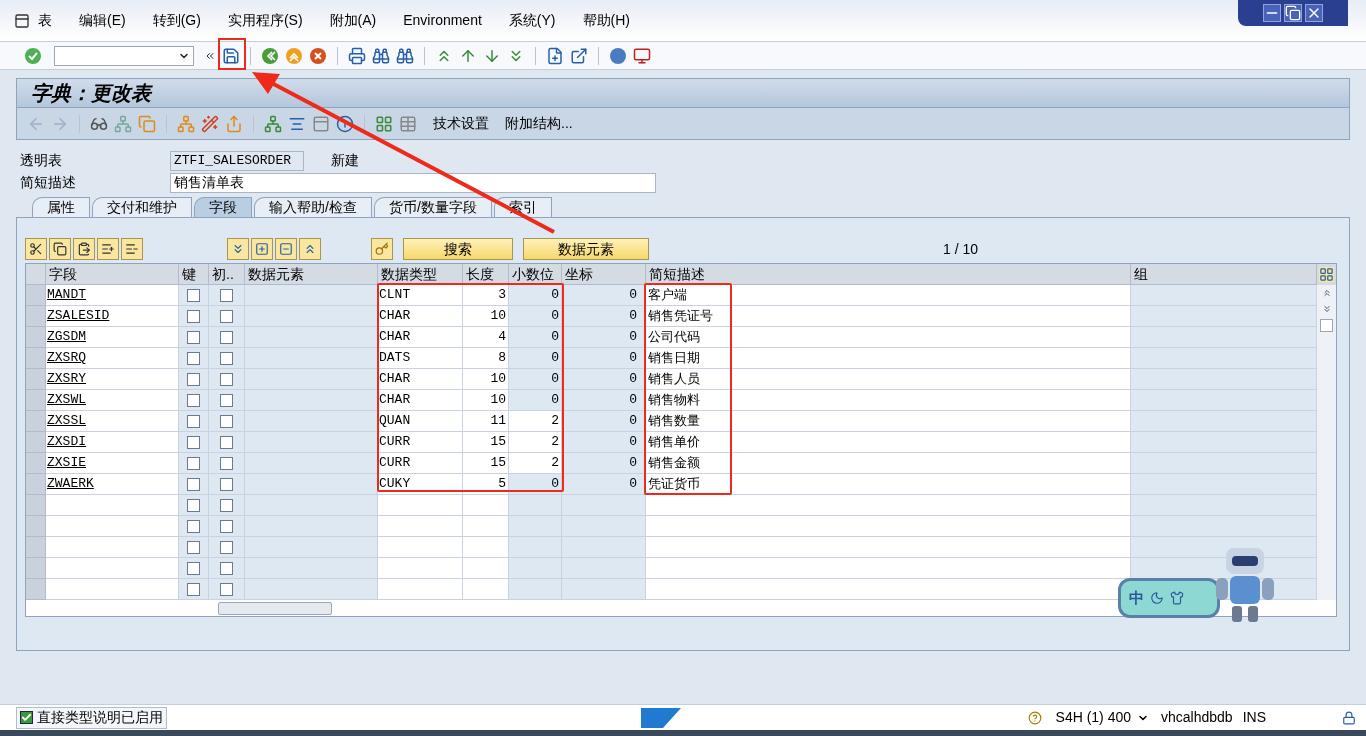  What do you see at coordinates (237, 160) in the screenshot?
I see `table-name-field: ZTFI_SALESORDER` at bounding box center [237, 160].